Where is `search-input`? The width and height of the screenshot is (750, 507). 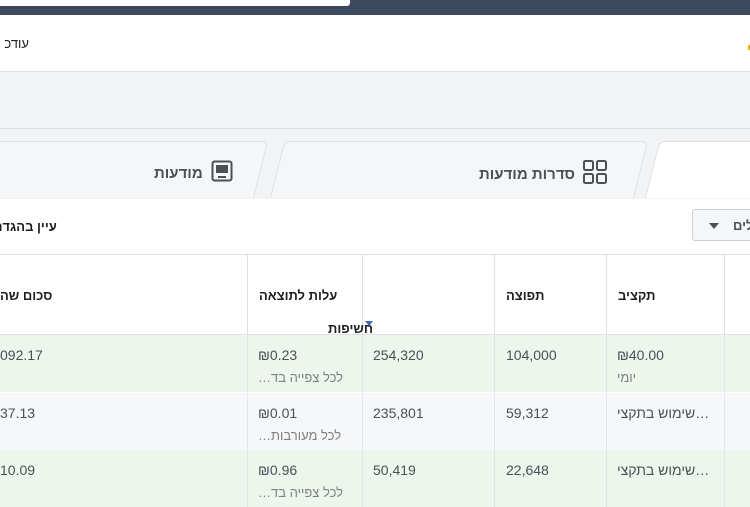 search-input is located at coordinates (175, 3).